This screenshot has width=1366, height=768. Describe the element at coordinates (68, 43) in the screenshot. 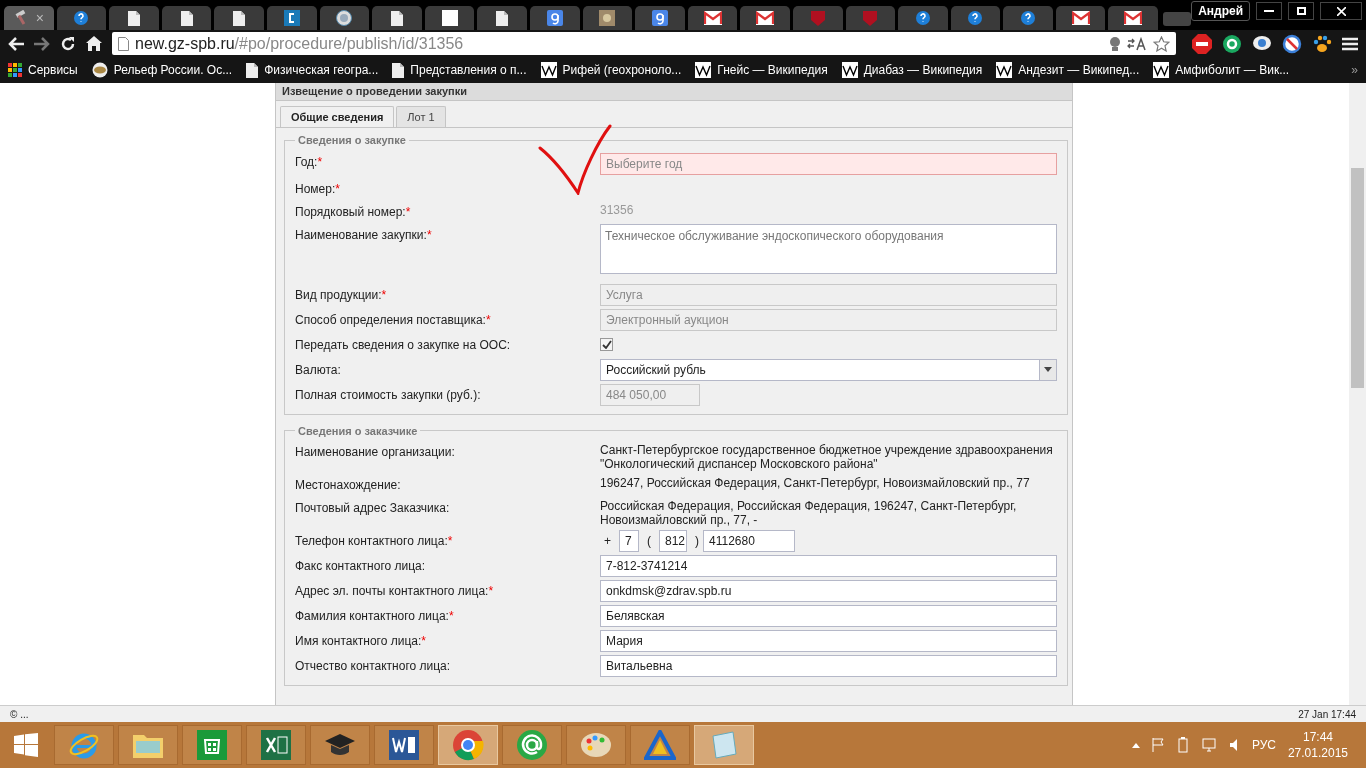

I see `reload-icon` at that location.